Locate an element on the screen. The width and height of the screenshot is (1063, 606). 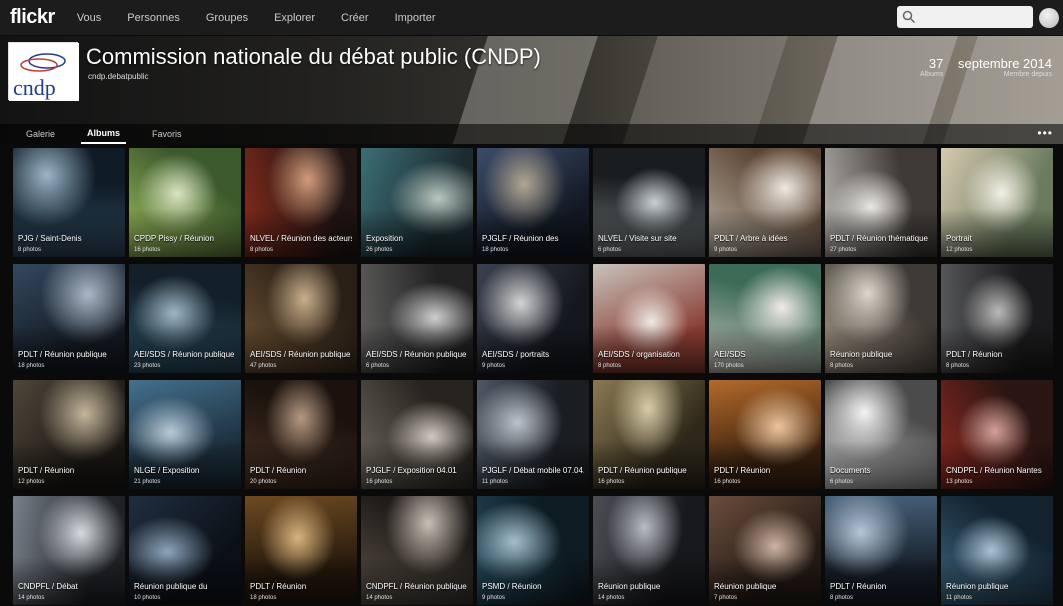
album-photo-count: 21 photos is located at coordinates (147, 482).